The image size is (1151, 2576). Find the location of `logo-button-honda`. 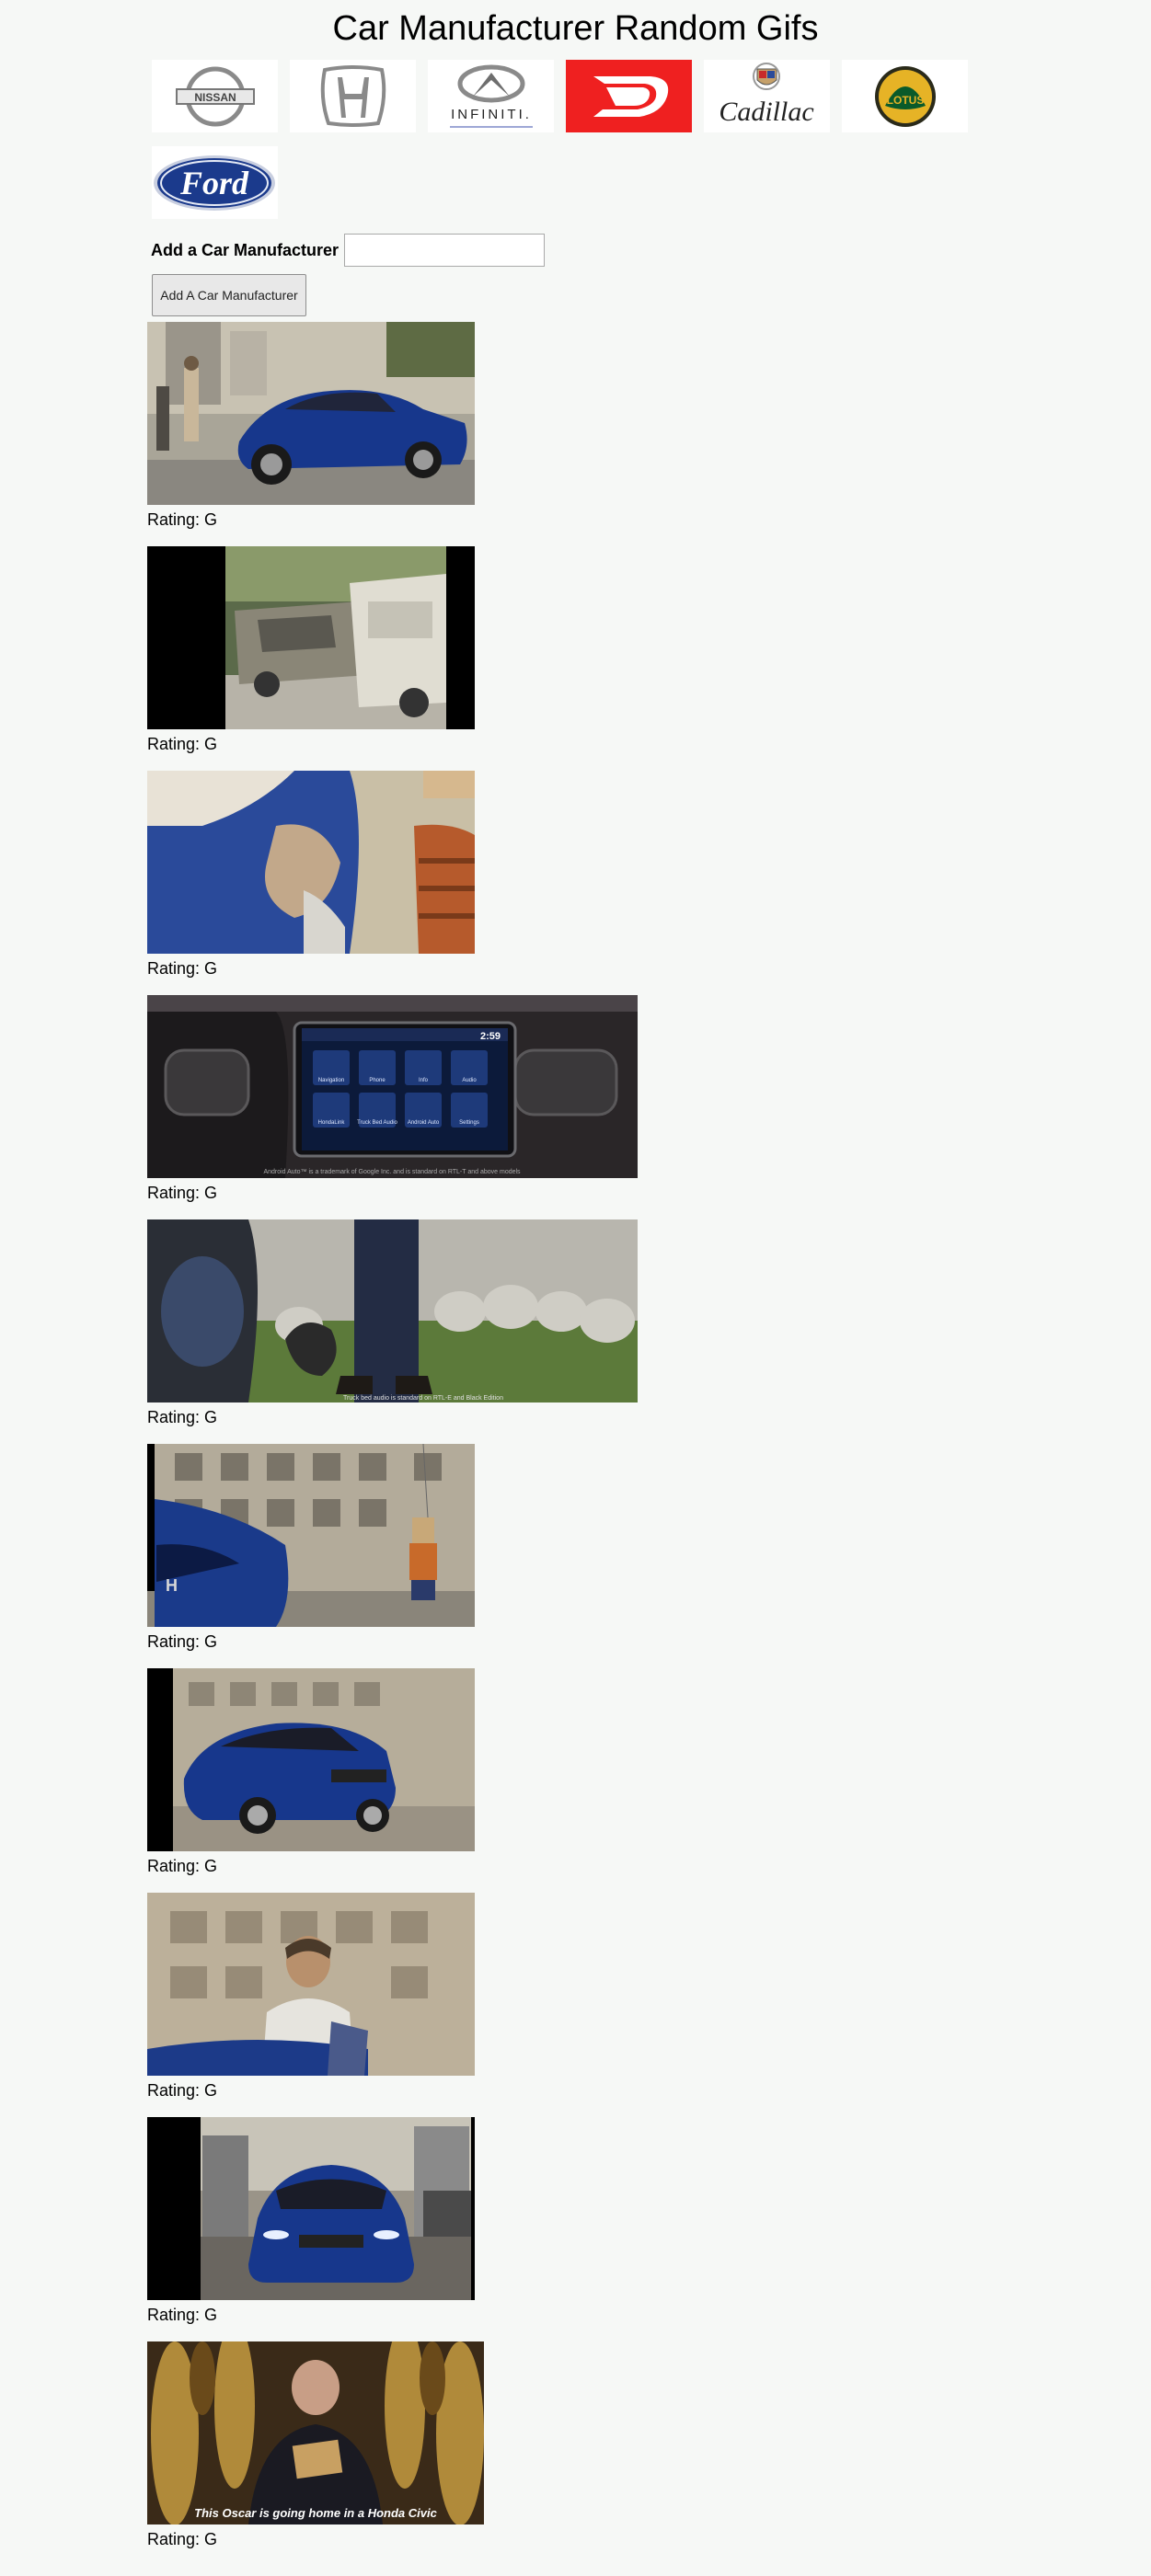

logo-button-honda is located at coordinates (353, 96).